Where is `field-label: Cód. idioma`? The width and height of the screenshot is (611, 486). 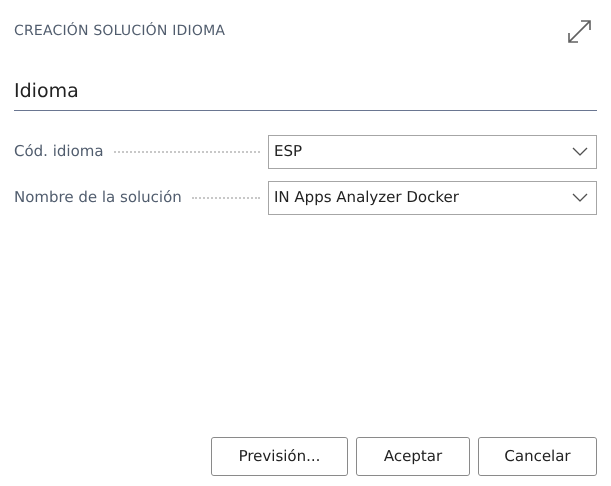
field-label: Cód. idioma is located at coordinates (59, 151).